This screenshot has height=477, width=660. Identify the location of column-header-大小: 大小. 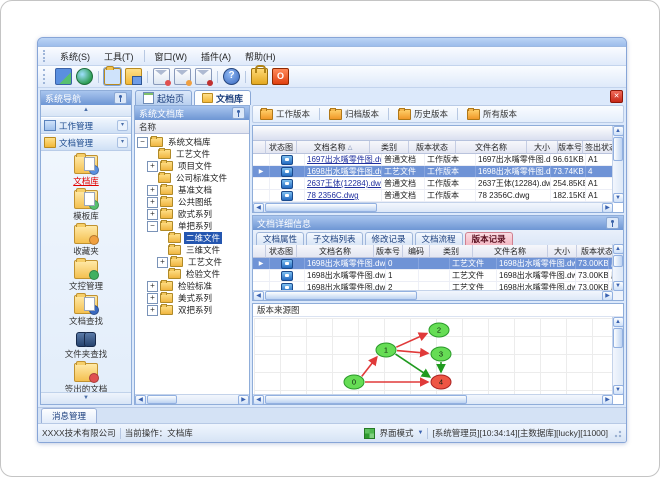
(542, 147).